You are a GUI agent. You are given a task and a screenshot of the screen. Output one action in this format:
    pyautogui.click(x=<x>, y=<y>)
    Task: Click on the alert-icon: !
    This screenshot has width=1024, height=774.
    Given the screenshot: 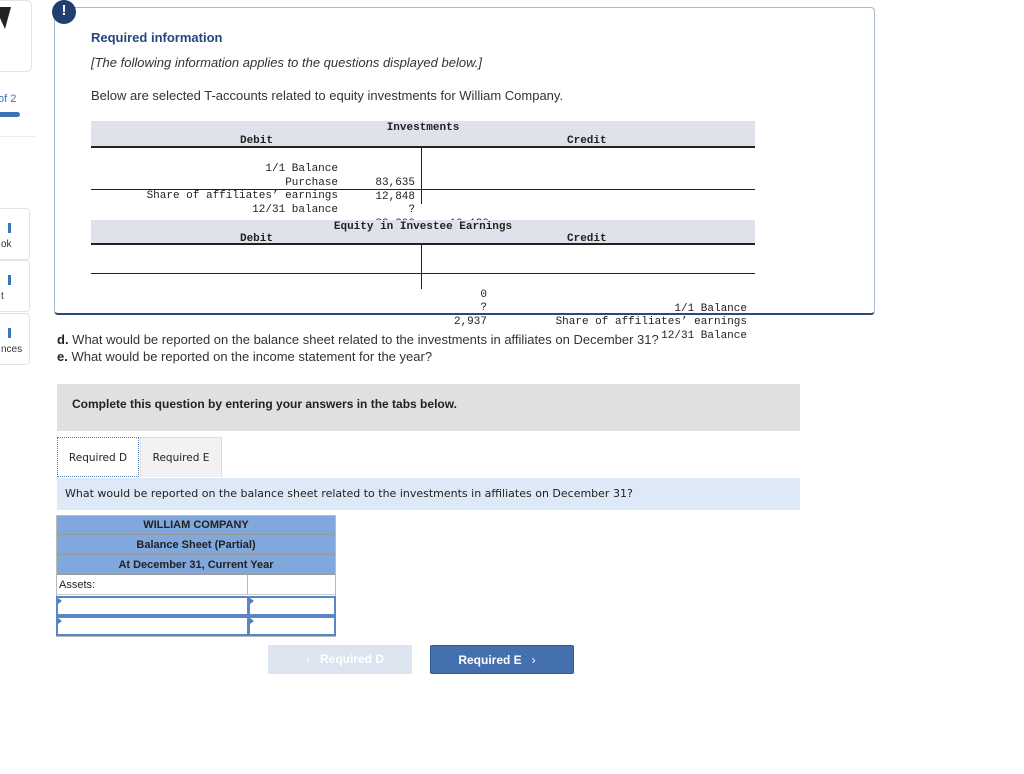 What is the action you would take?
    pyautogui.click(x=64, y=12)
    